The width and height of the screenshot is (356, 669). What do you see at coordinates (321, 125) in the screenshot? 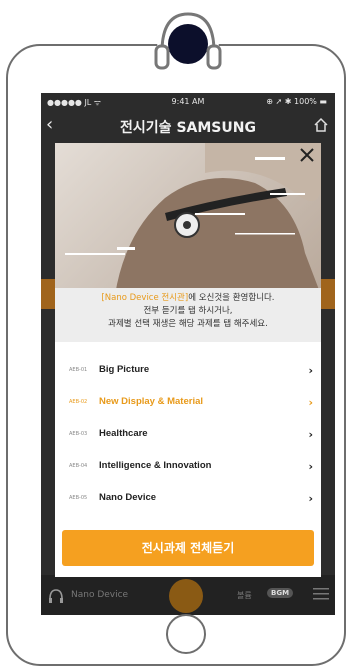
I see `home-icon` at bounding box center [321, 125].